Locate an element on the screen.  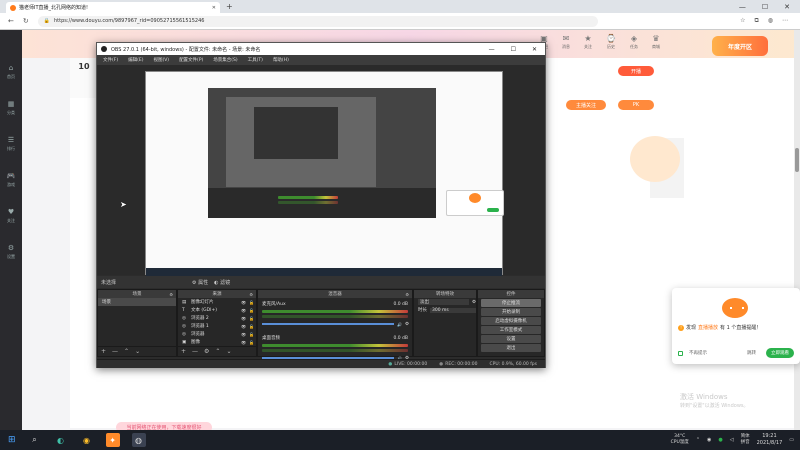
ime-indicator: 简体 拼音 is located at coordinates (745, 440).